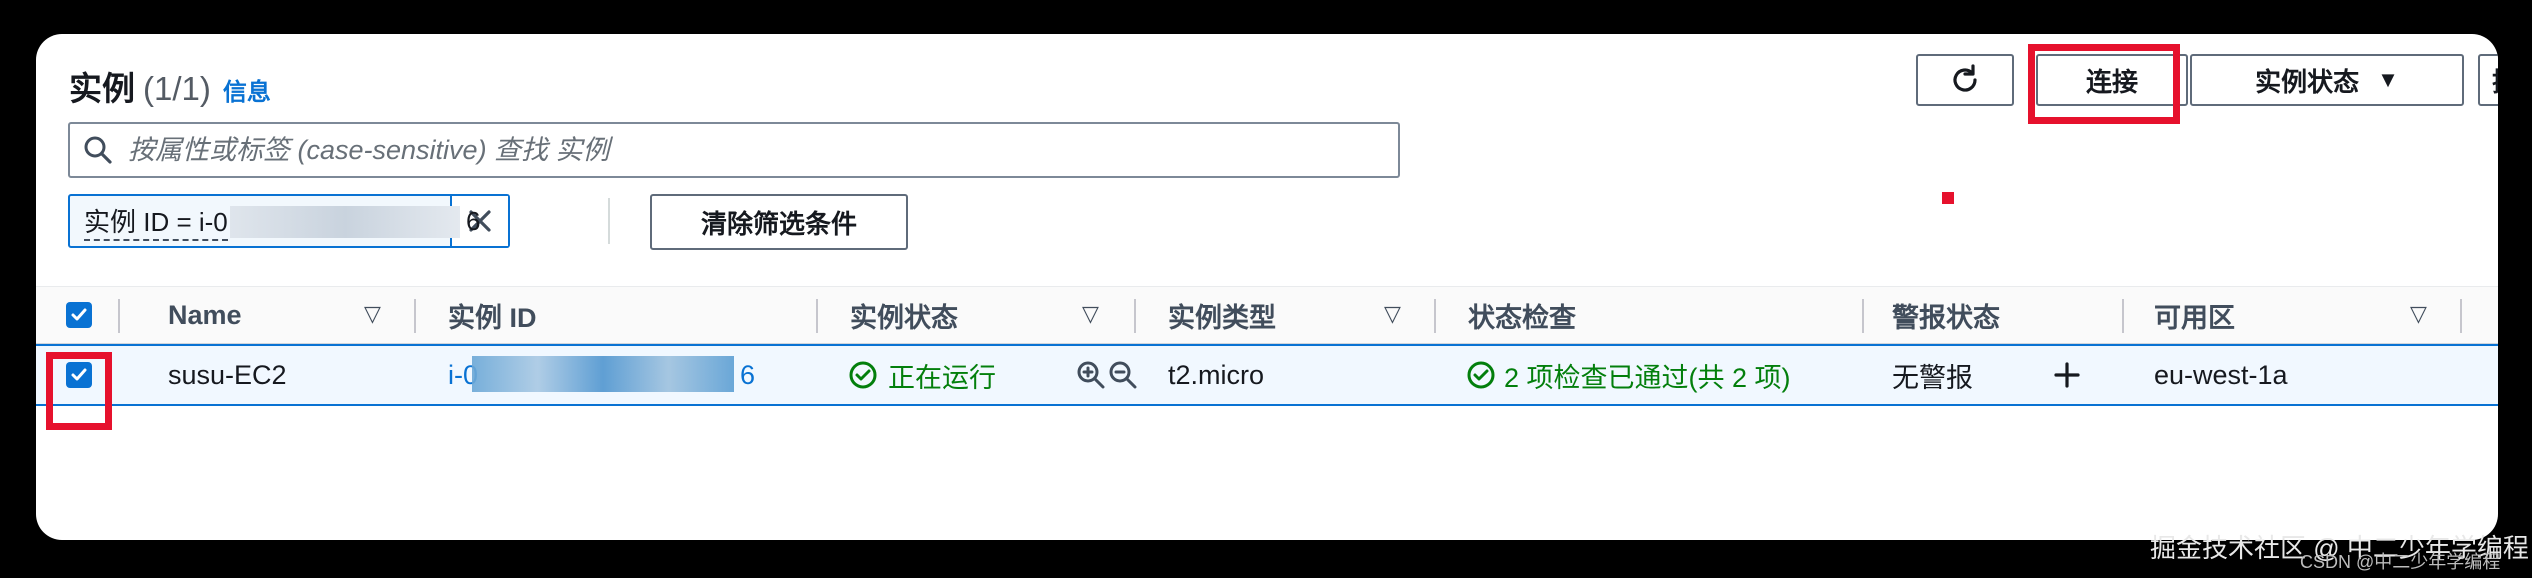  I want to click on actions-label: 操, so click(2495, 80).